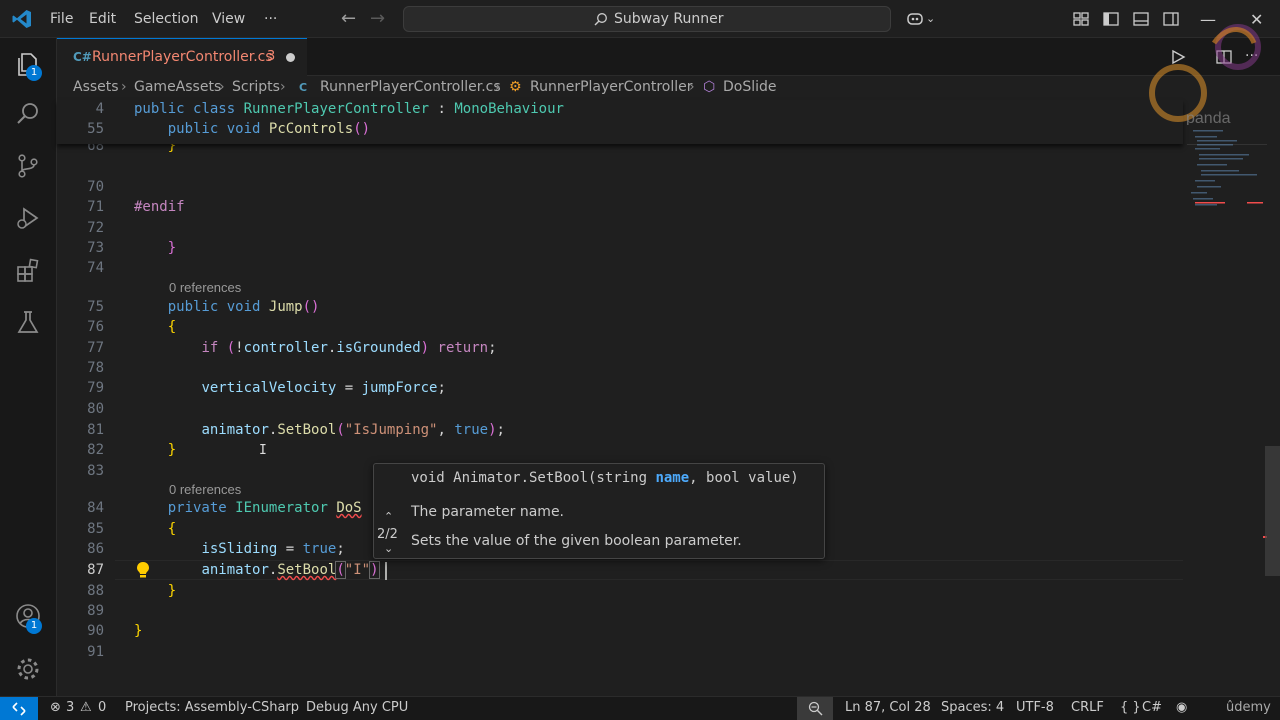  I want to click on method-icon: ⬡, so click(709, 87).